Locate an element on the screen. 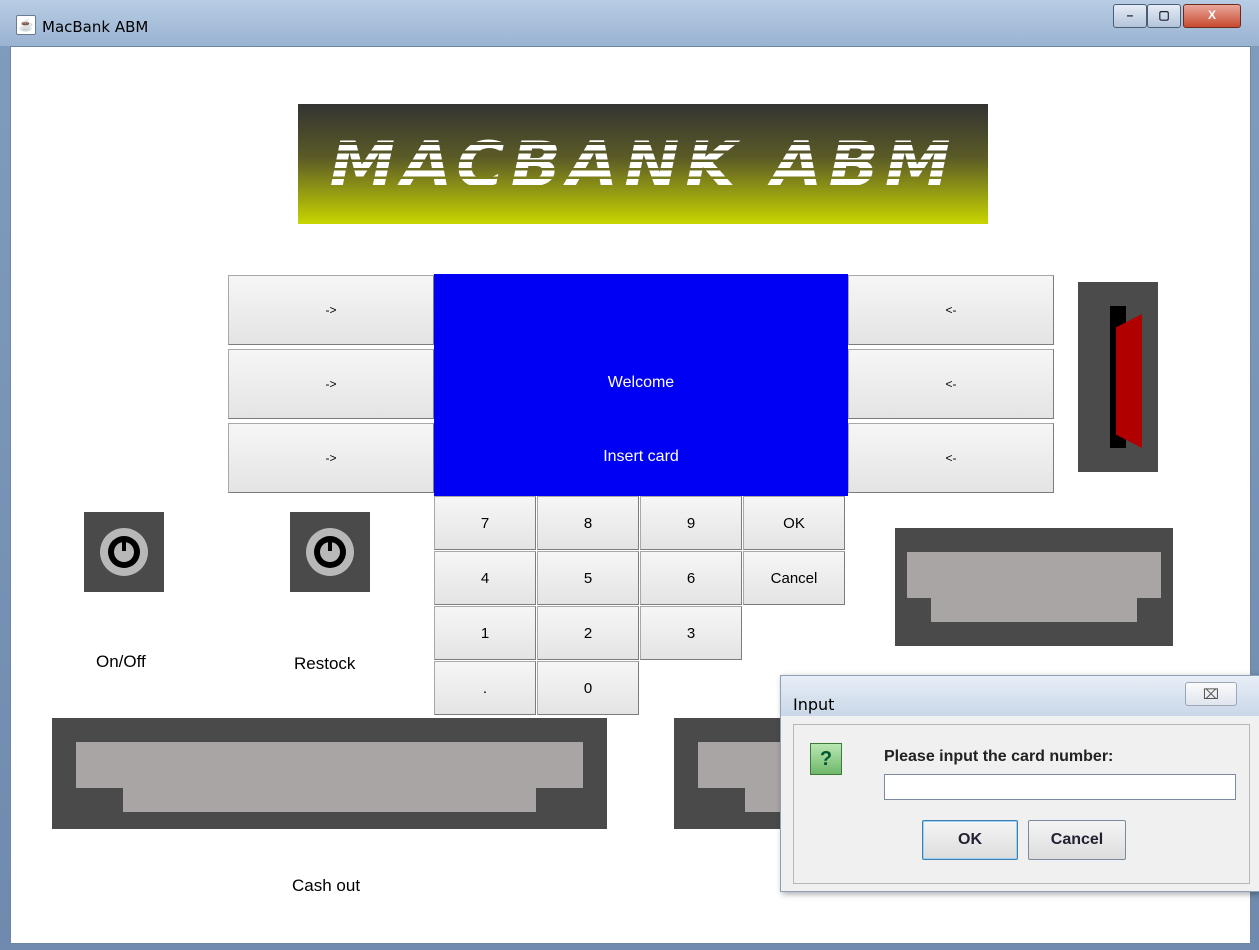 Image resolution: width=1259 pixels, height=950 pixels. screen-right-button-1: <- is located at coordinates (951, 310).